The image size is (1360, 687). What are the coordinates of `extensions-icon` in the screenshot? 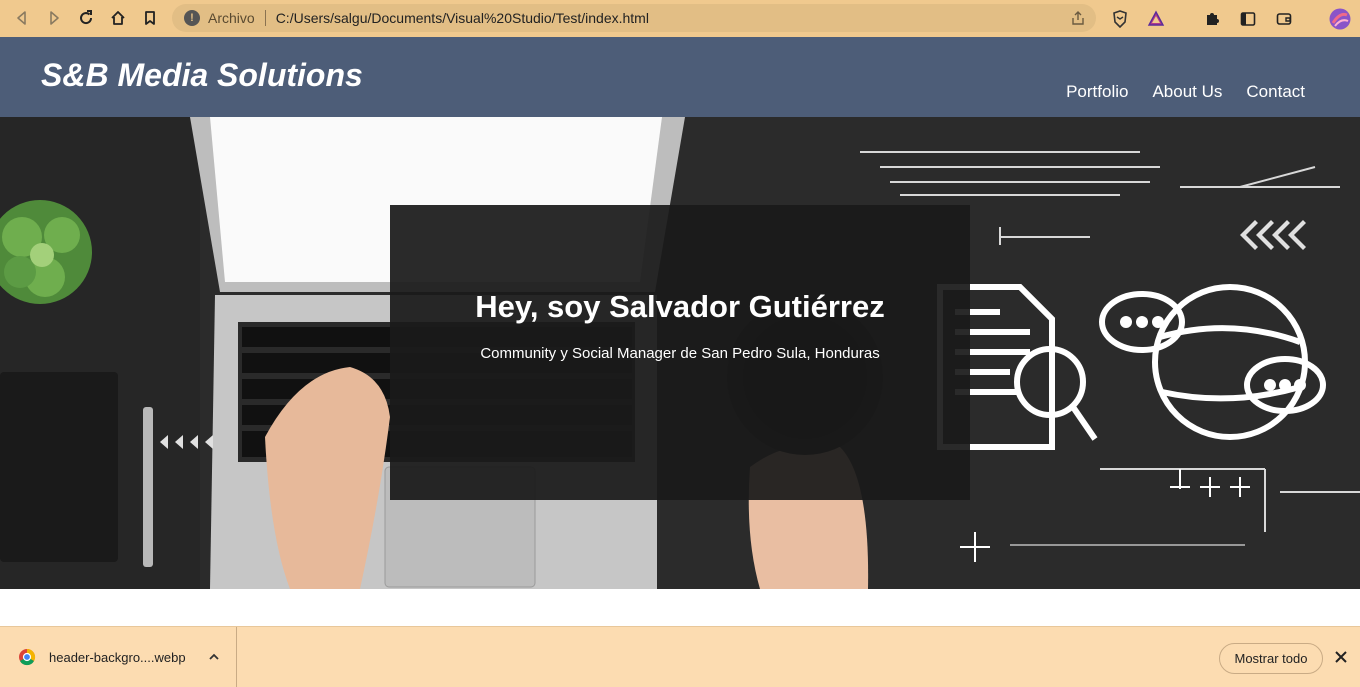 It's located at (1212, 18).